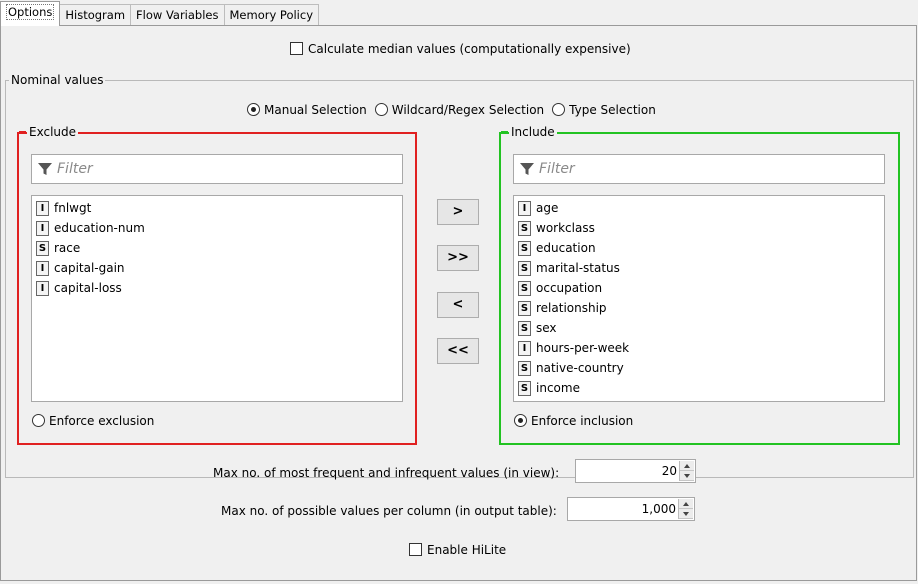 The height and width of the screenshot is (584, 918). Describe the element at coordinates (102, 421) in the screenshot. I see `enforce-exclusion-label: Enforce exclusion` at that location.